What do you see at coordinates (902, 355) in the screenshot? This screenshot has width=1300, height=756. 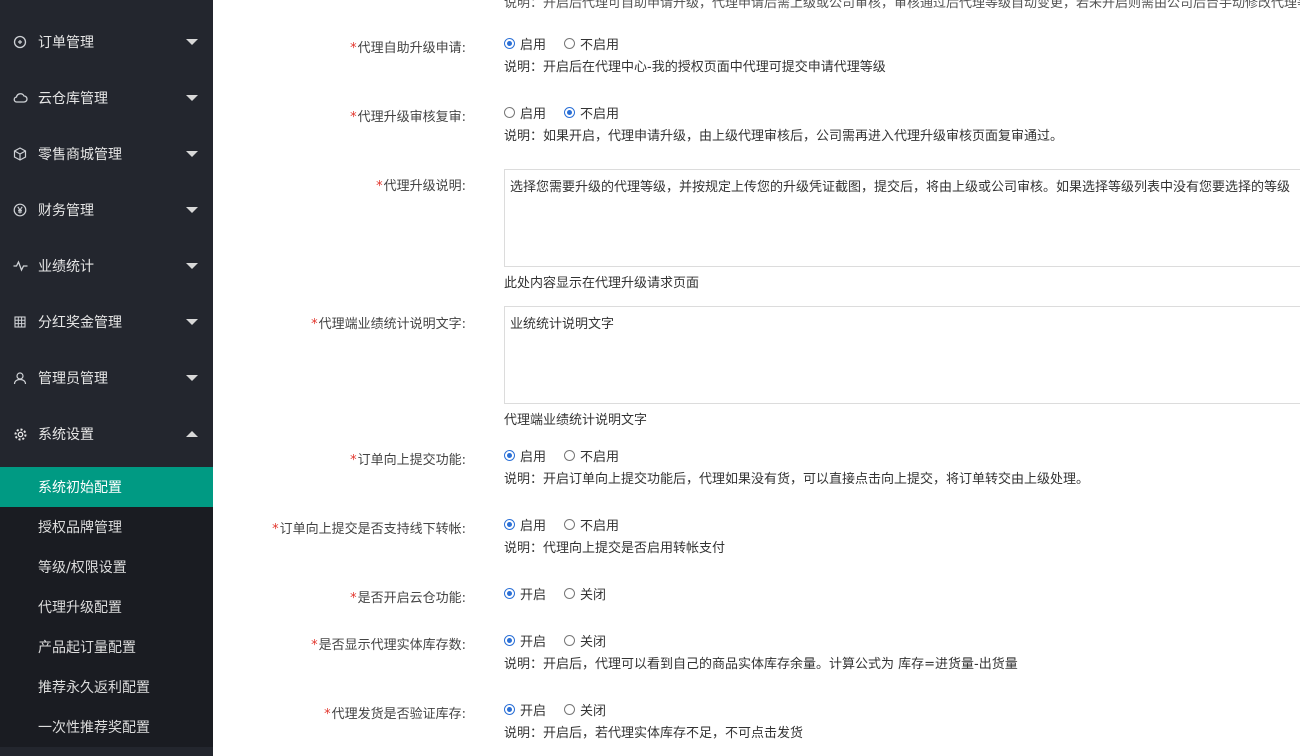 I see `performance-note-textarea: 业统统计说明文字` at bounding box center [902, 355].